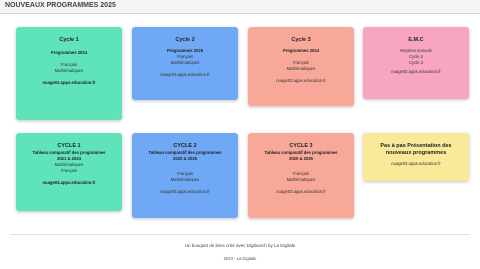 This screenshot has height=269, width=480. What do you see at coordinates (301, 40) in the screenshot?
I see `card-title: Cycle 3` at bounding box center [301, 40].